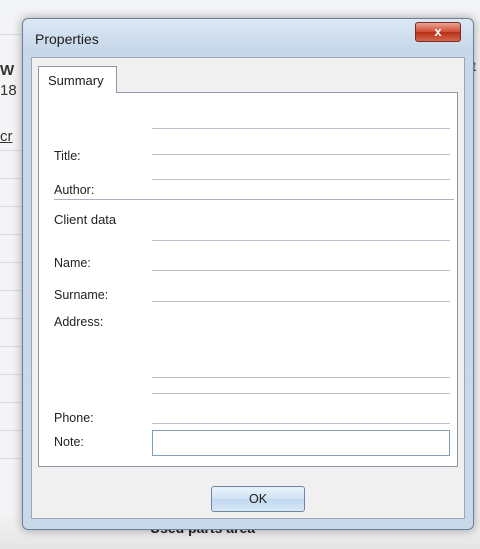 Image resolution: width=480 pixels, height=549 pixels. What do you see at coordinates (301, 377) in the screenshot?
I see `address-field` at bounding box center [301, 377].